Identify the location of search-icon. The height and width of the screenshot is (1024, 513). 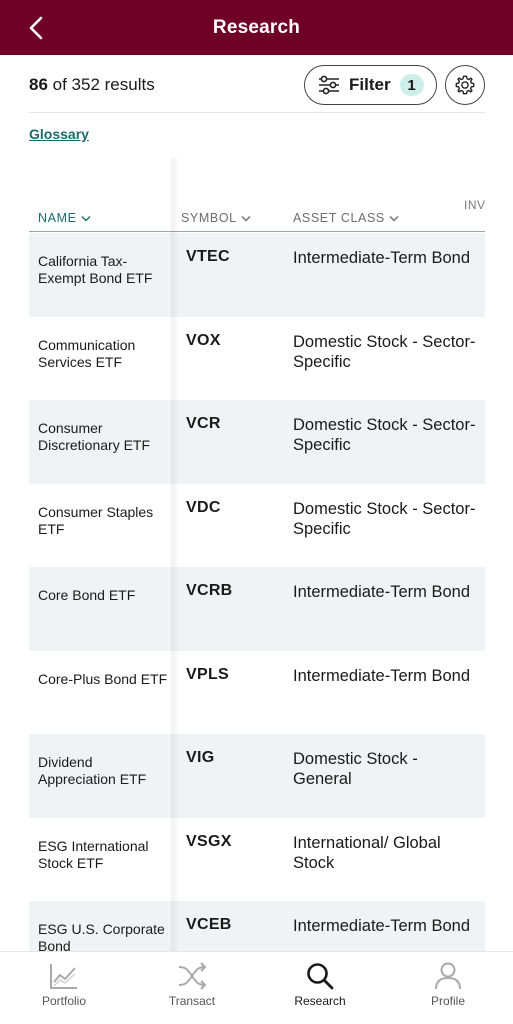
(320, 976).